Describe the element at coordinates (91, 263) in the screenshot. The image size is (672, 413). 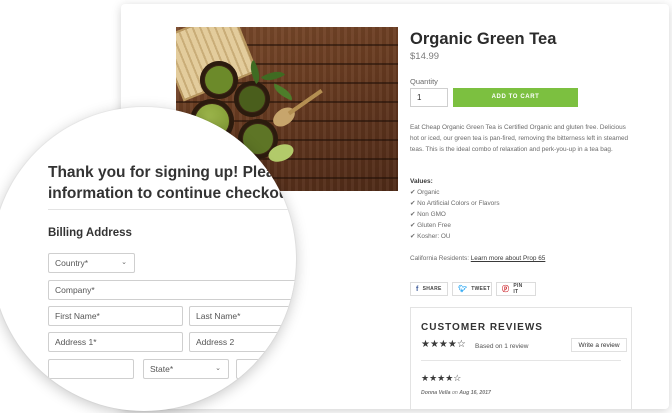
I see `country-select: Country* ⌄` at that location.